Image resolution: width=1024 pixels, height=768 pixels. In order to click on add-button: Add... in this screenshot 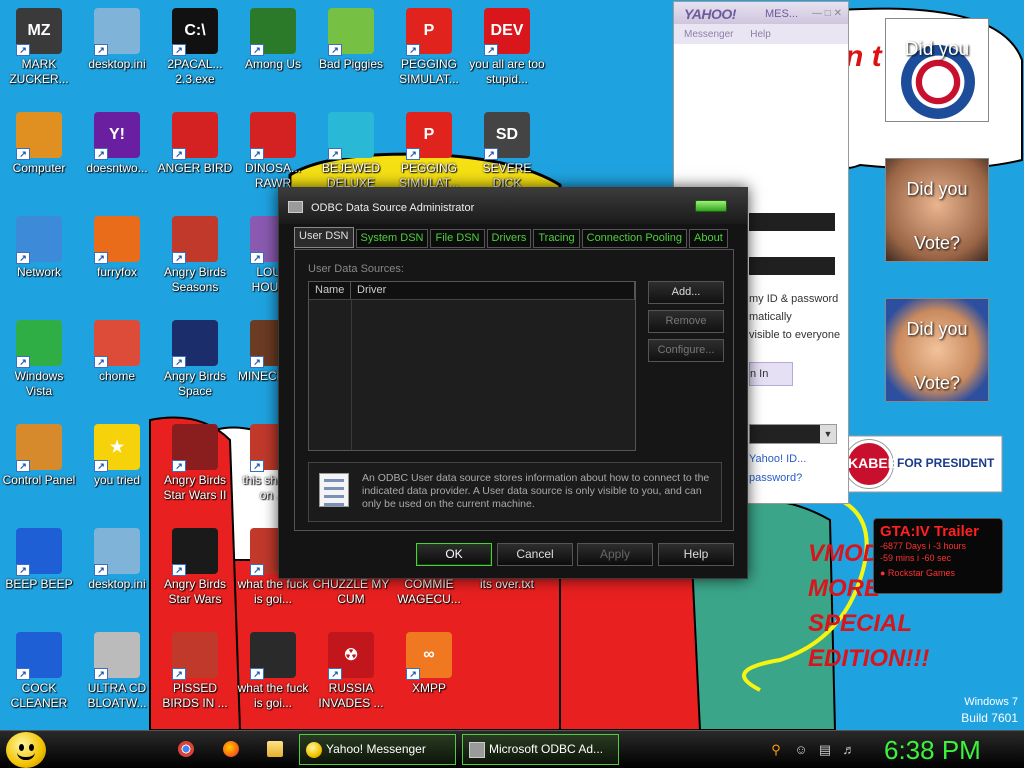, I will do `click(686, 292)`.